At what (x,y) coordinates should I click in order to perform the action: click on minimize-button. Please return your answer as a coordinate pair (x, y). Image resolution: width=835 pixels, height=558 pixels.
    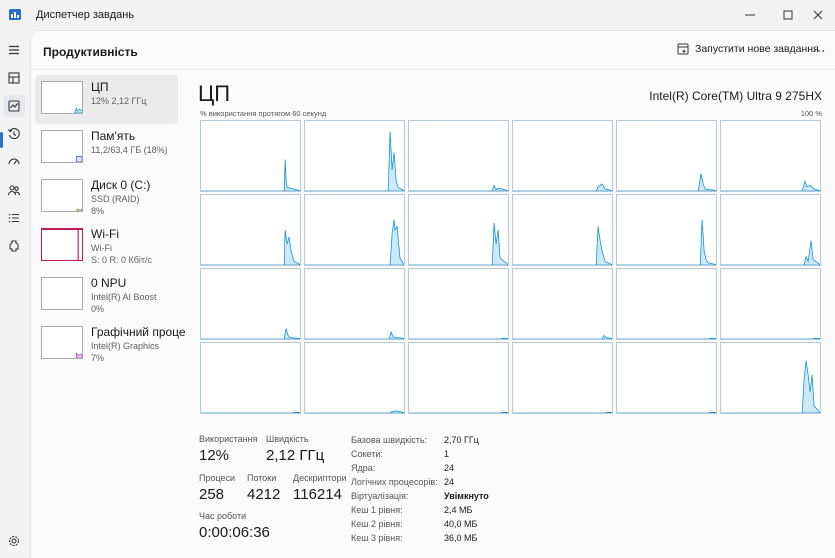
    Looking at the image, I should click on (750, 15).